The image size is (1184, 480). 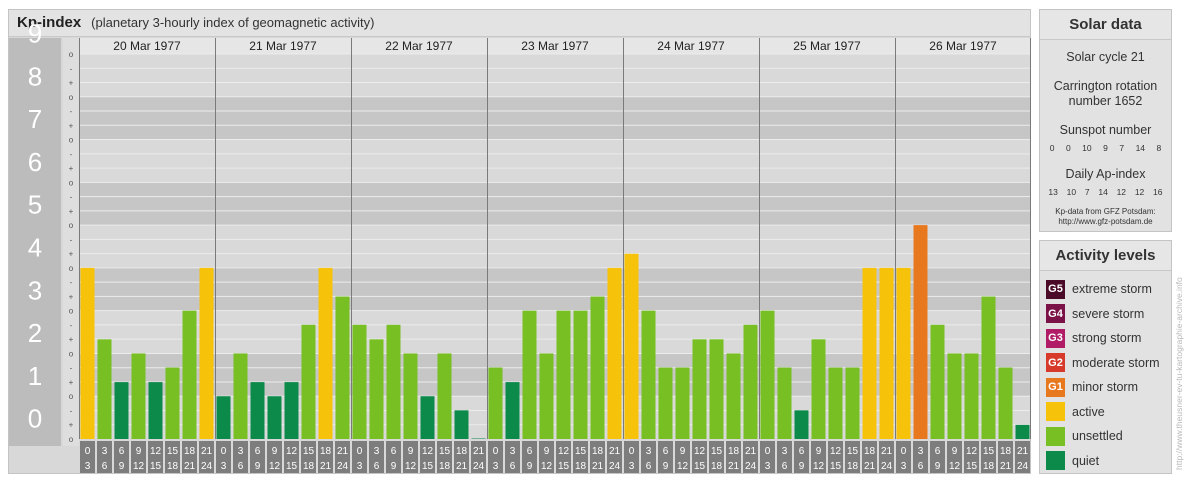 I want to click on legend-item: G2 moderate storm, so click(x=1105, y=363).